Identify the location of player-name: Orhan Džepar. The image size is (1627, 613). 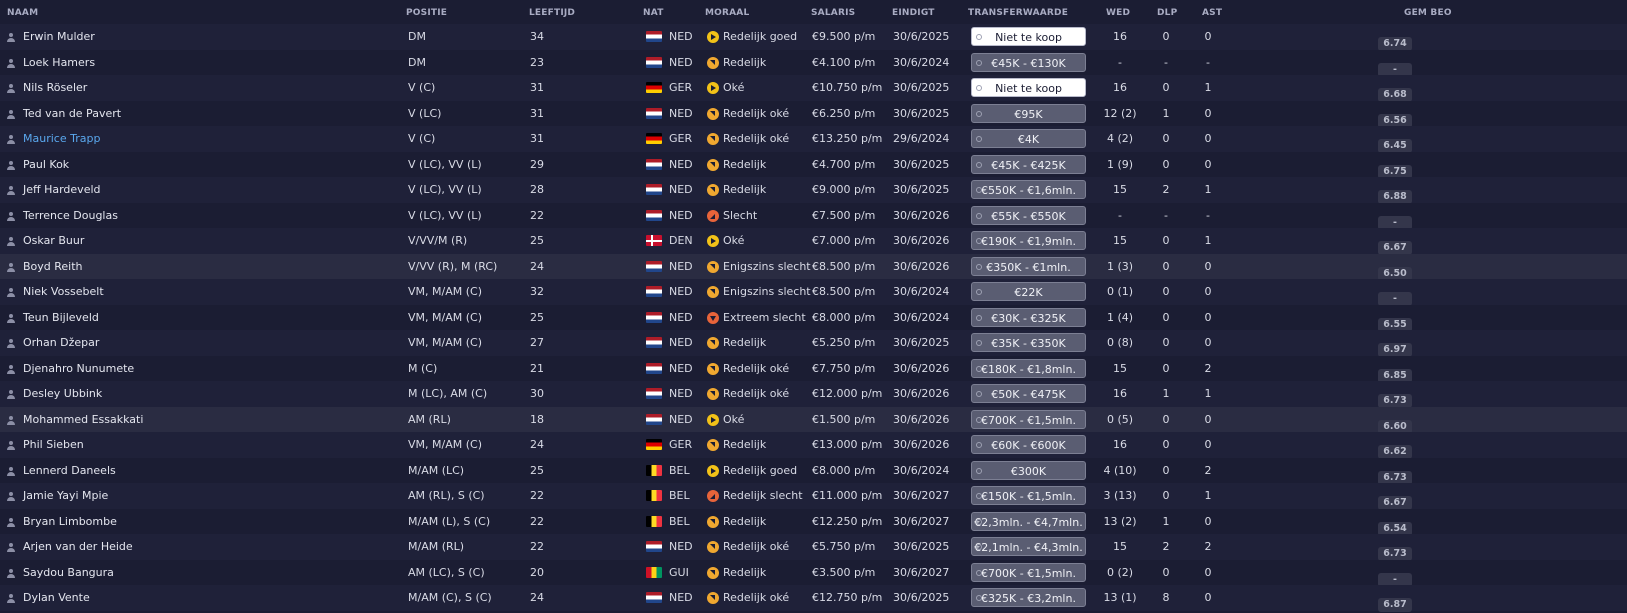
(61, 343).